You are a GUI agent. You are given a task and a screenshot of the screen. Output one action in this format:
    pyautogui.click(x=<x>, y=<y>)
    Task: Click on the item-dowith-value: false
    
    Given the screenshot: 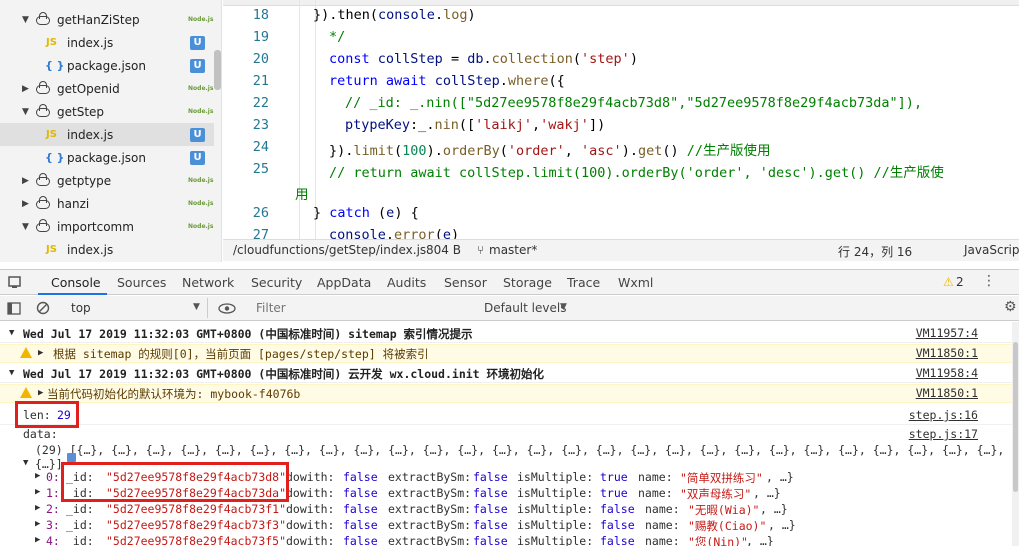 What is the action you would take?
    pyautogui.click(x=360, y=525)
    